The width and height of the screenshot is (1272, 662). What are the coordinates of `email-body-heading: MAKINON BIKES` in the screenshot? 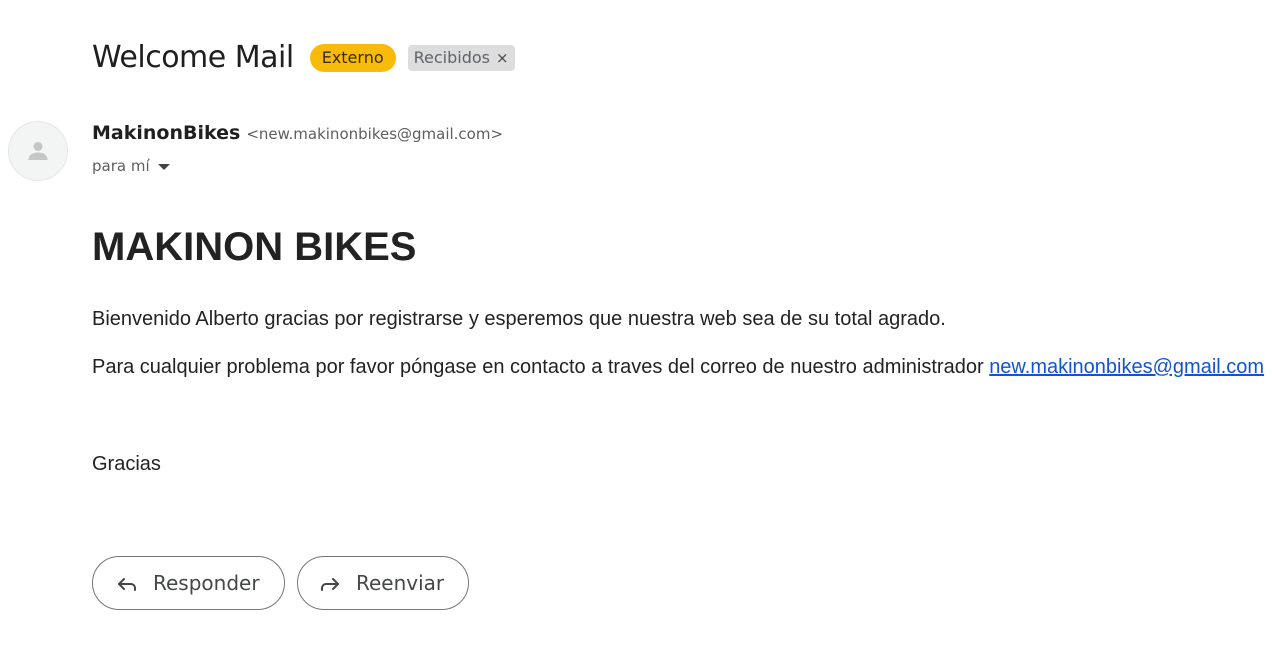 It's located at (254, 247).